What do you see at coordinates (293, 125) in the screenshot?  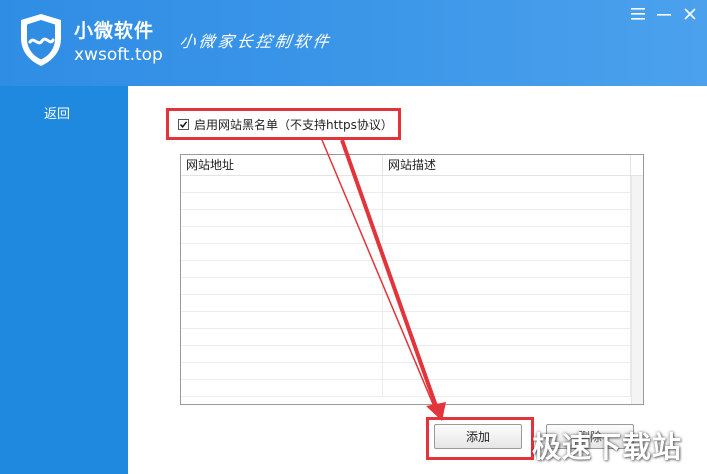 I see `blacklist-checkbox-label: 启用网站黑名单（不支持https协议）` at bounding box center [293, 125].